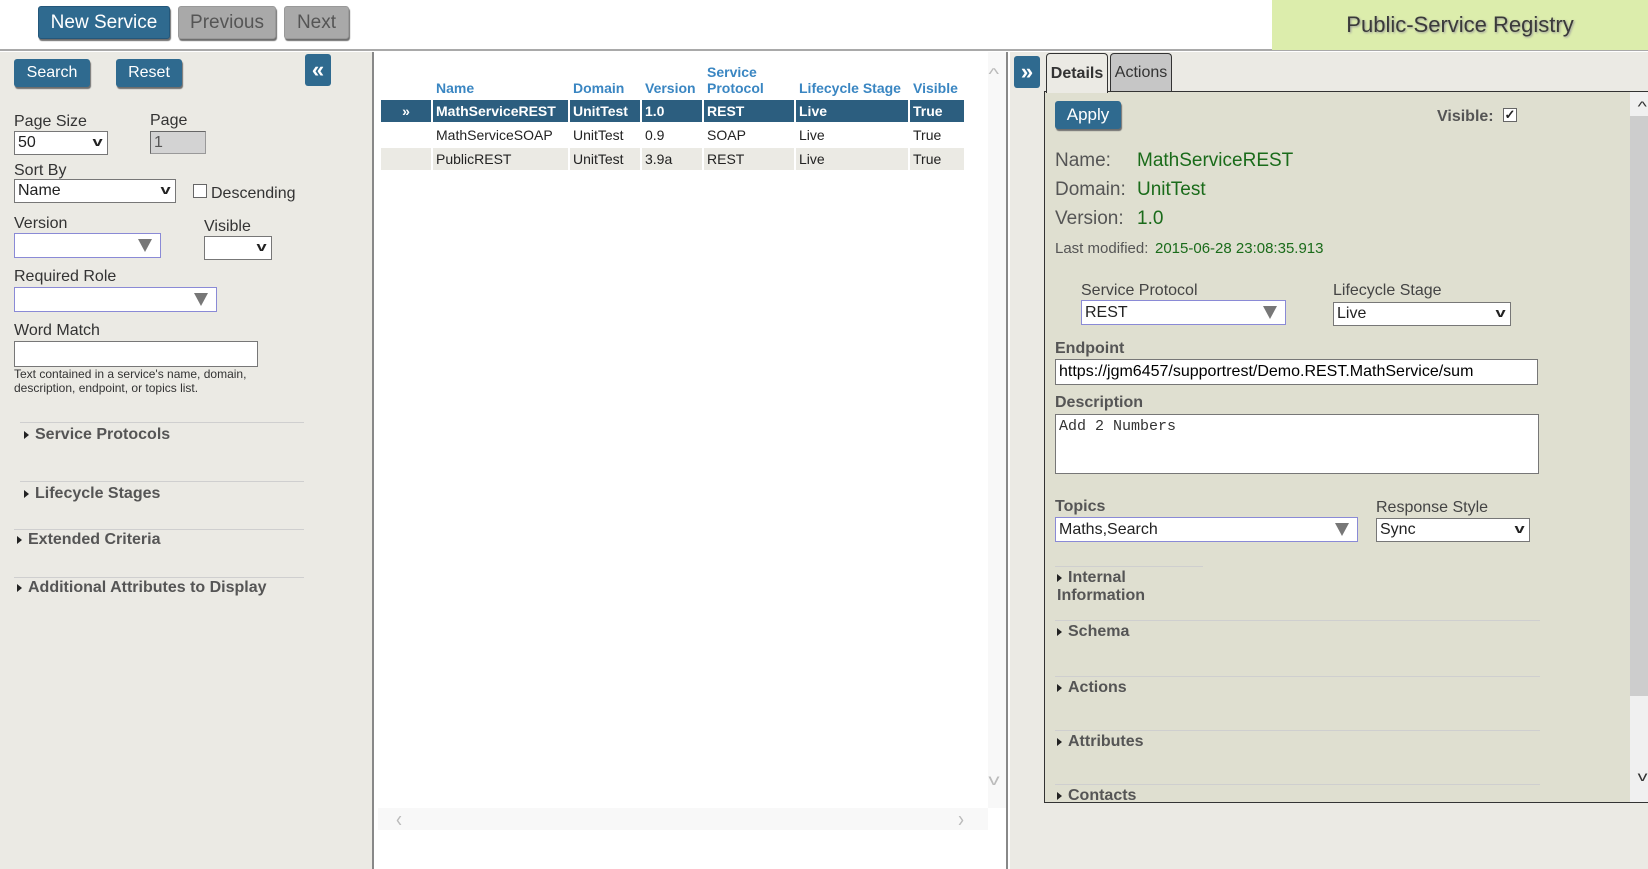 The width and height of the screenshot is (1648, 869). What do you see at coordinates (136, 354) in the screenshot?
I see `word-match-input` at bounding box center [136, 354].